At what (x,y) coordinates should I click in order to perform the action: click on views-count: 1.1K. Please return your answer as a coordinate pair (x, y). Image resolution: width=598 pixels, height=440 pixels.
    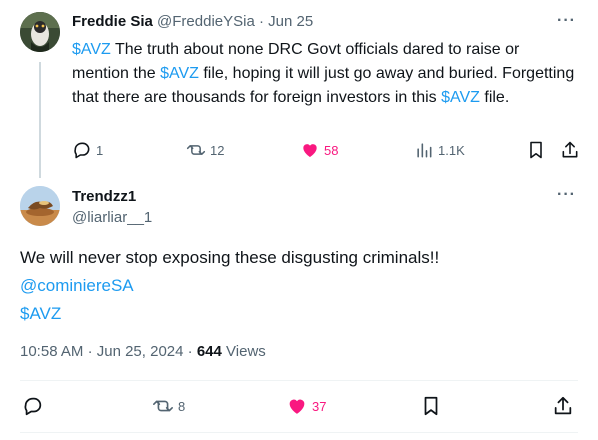
    Looking at the image, I should click on (451, 150).